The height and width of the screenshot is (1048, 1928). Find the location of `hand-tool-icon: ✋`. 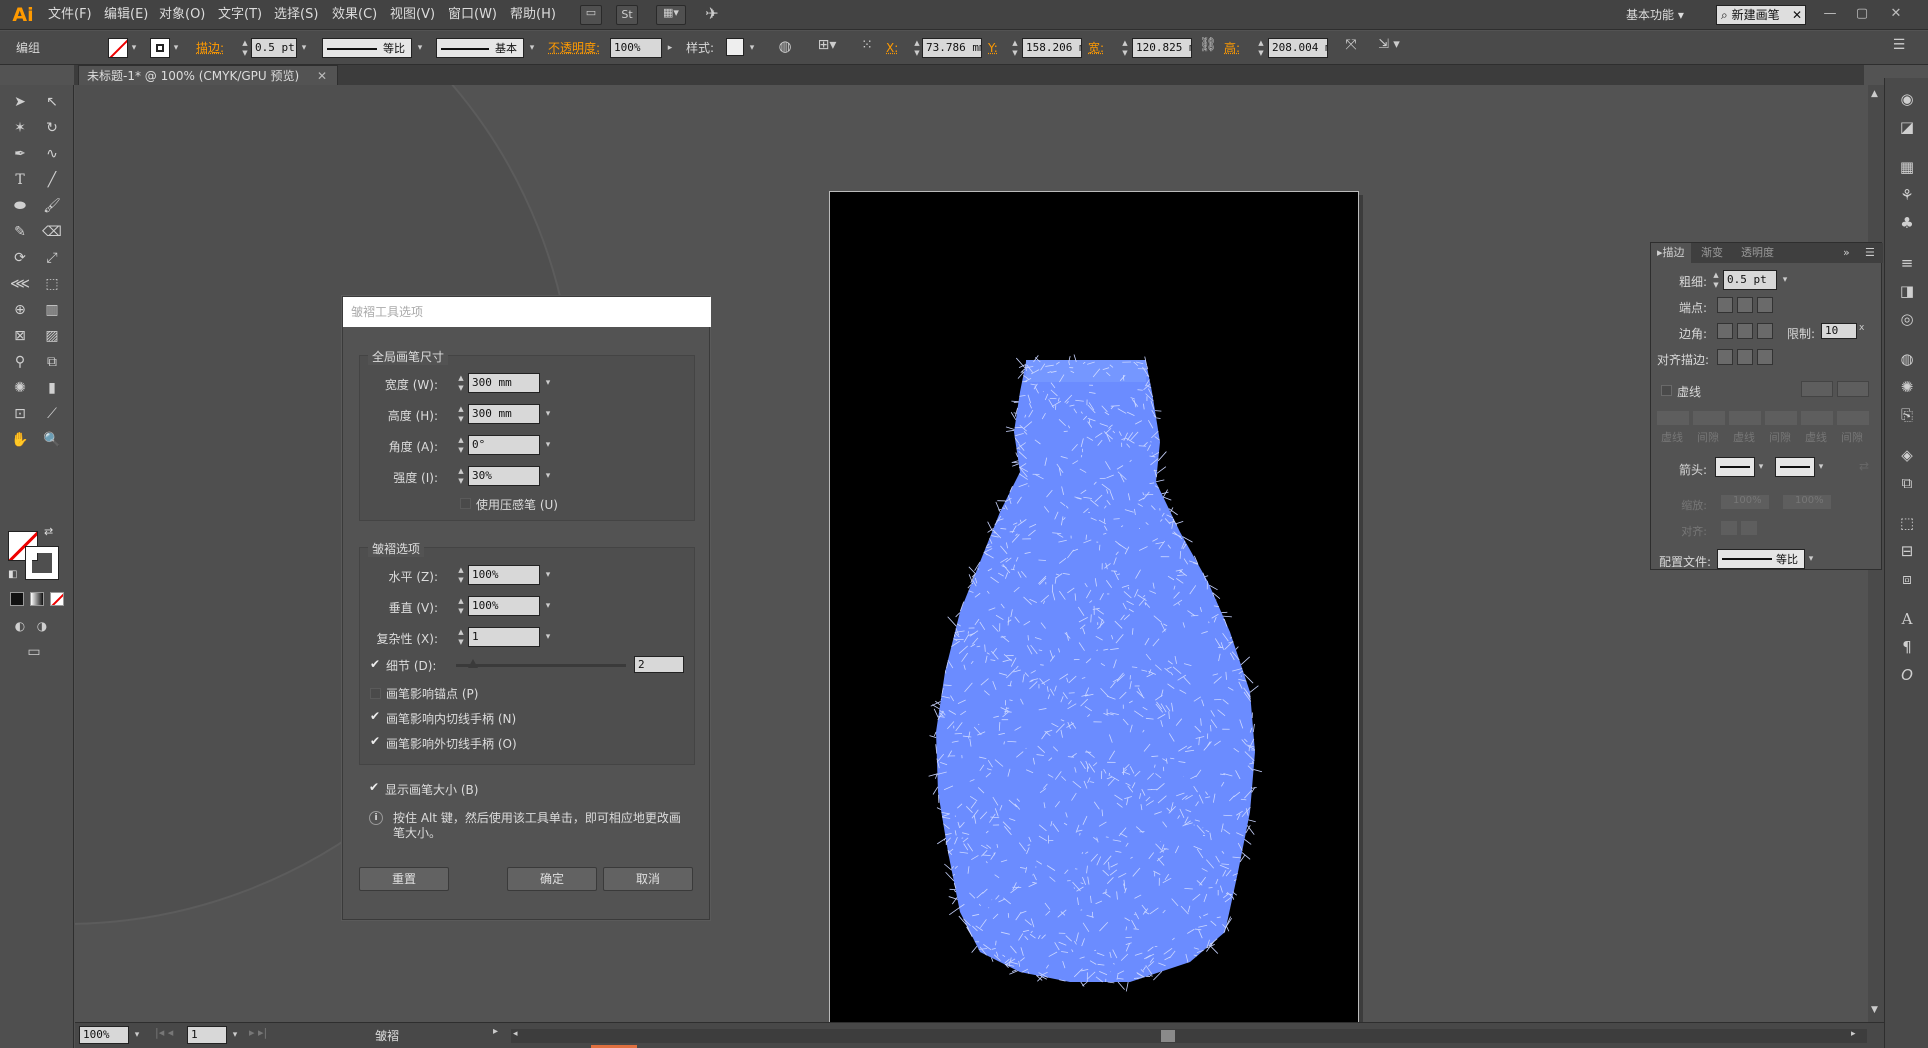

hand-tool-icon: ✋ is located at coordinates (20, 440).